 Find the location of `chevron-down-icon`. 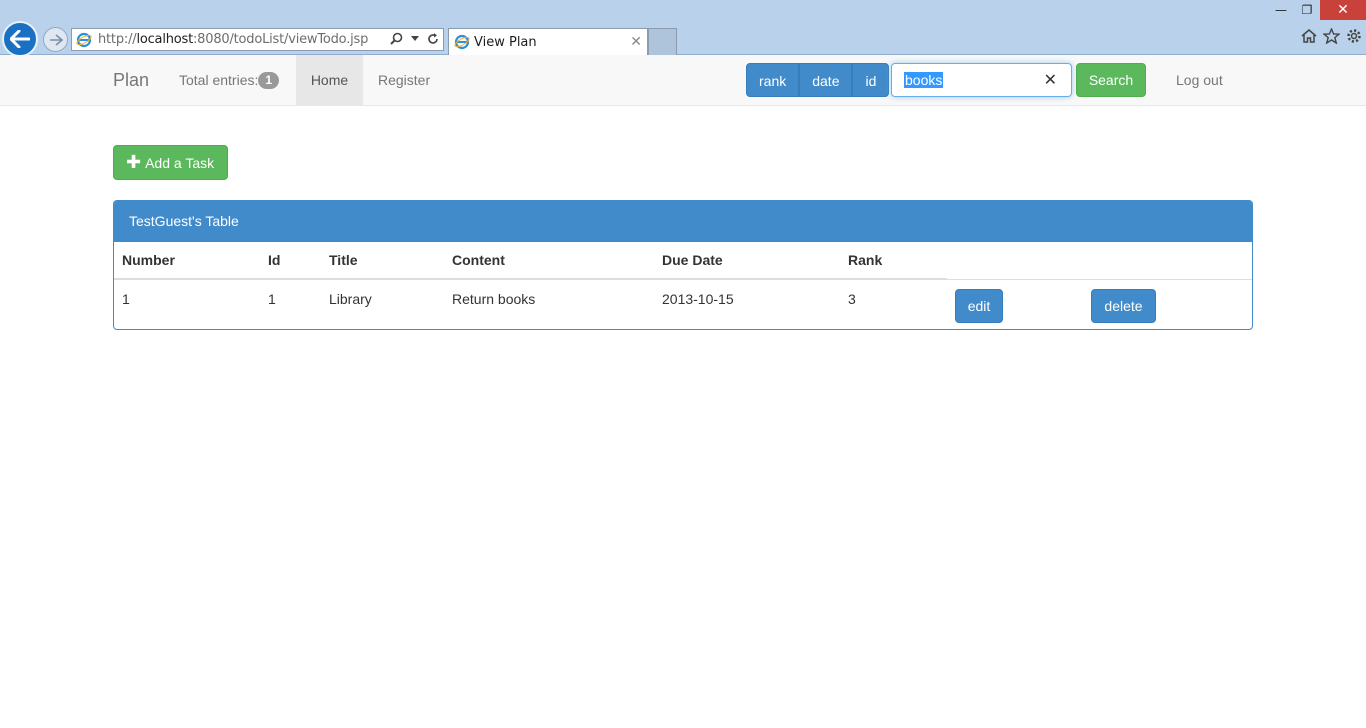

chevron-down-icon is located at coordinates (415, 38).